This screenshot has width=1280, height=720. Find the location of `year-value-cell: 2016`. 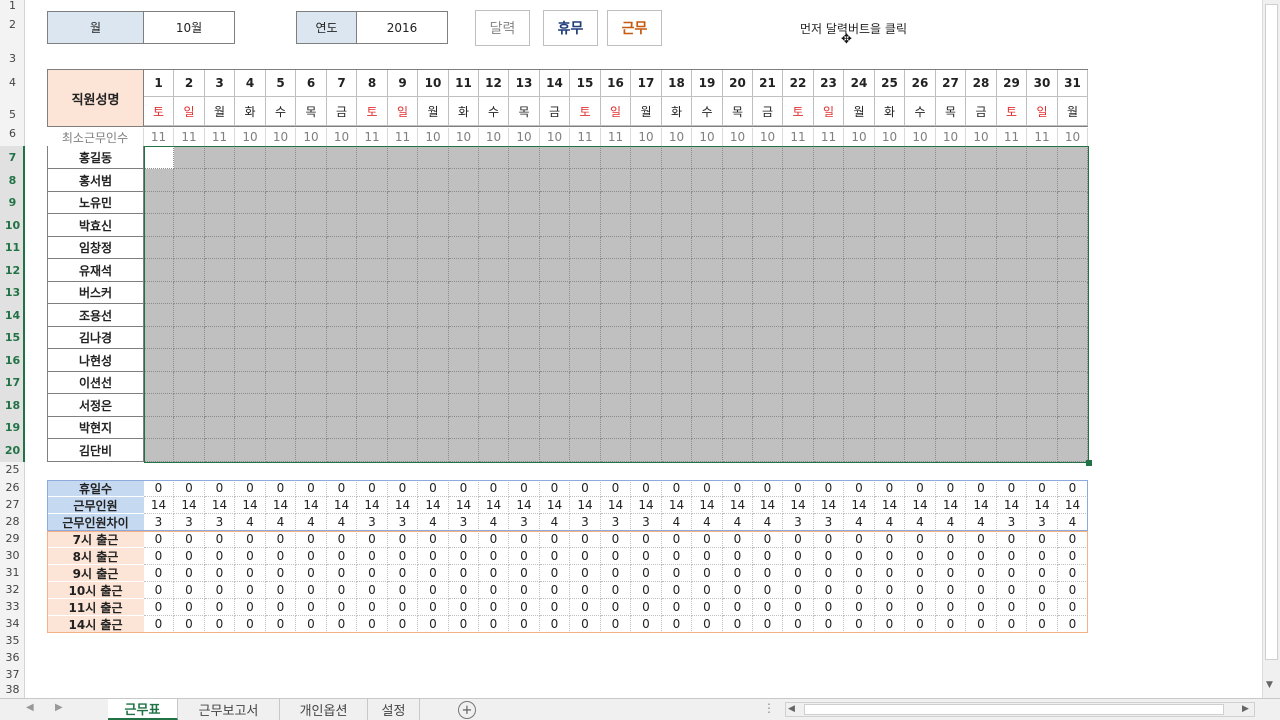

year-value-cell: 2016 is located at coordinates (402, 27).